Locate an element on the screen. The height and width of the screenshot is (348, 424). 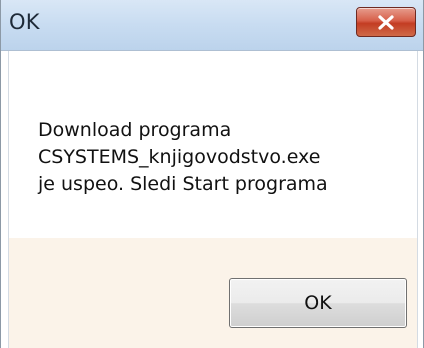
message-line: je uspeo. Sledi Start programa is located at coordinates (183, 184).